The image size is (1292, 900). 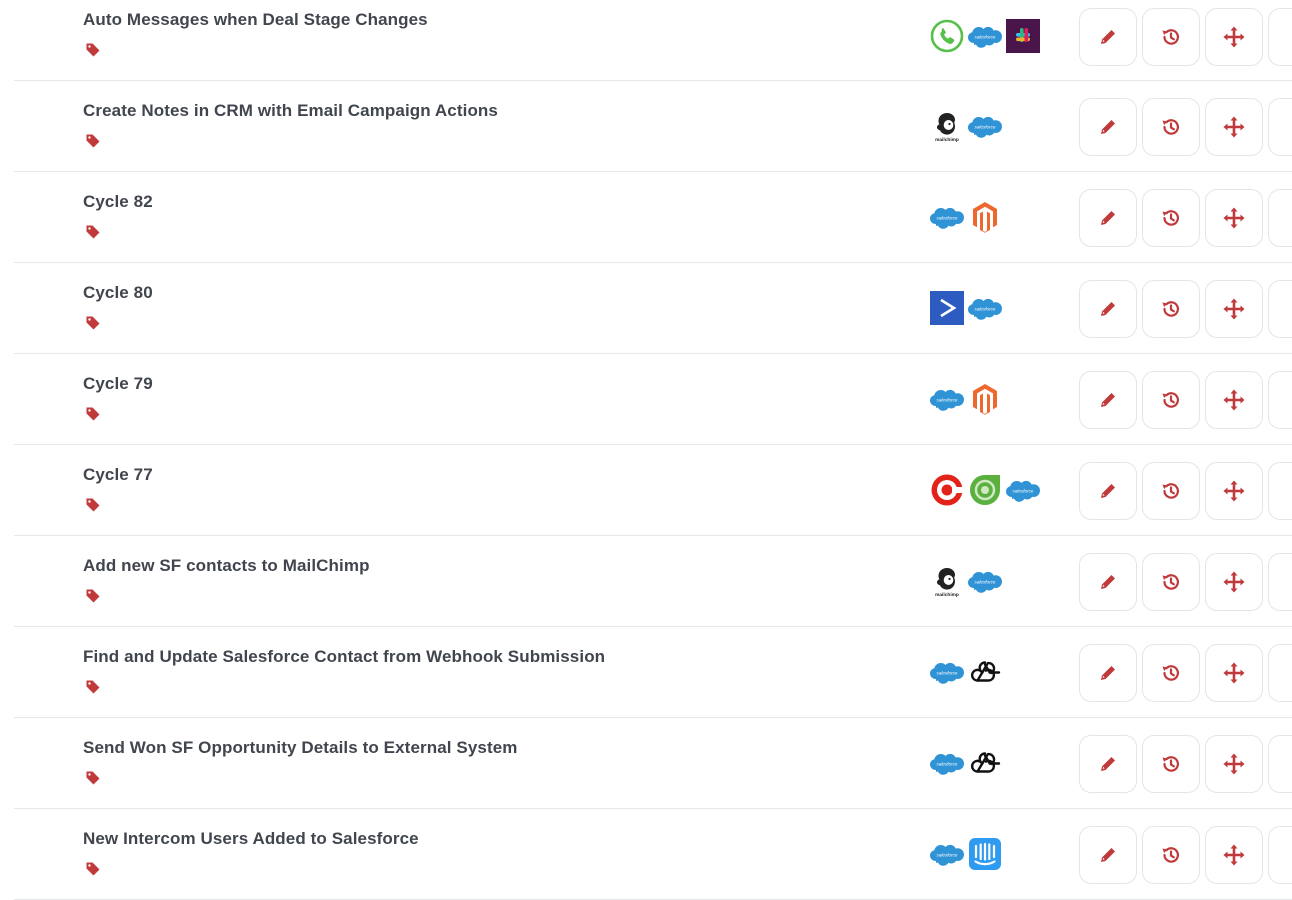 What do you see at coordinates (251, 839) in the screenshot?
I see `workflow-title: New Intercom Users Added to Salesforce` at bounding box center [251, 839].